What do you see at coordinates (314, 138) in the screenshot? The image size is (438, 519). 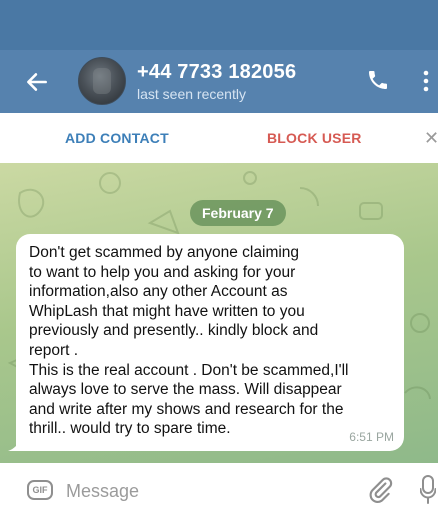 I see `block-user-button: BLOCK USER` at bounding box center [314, 138].